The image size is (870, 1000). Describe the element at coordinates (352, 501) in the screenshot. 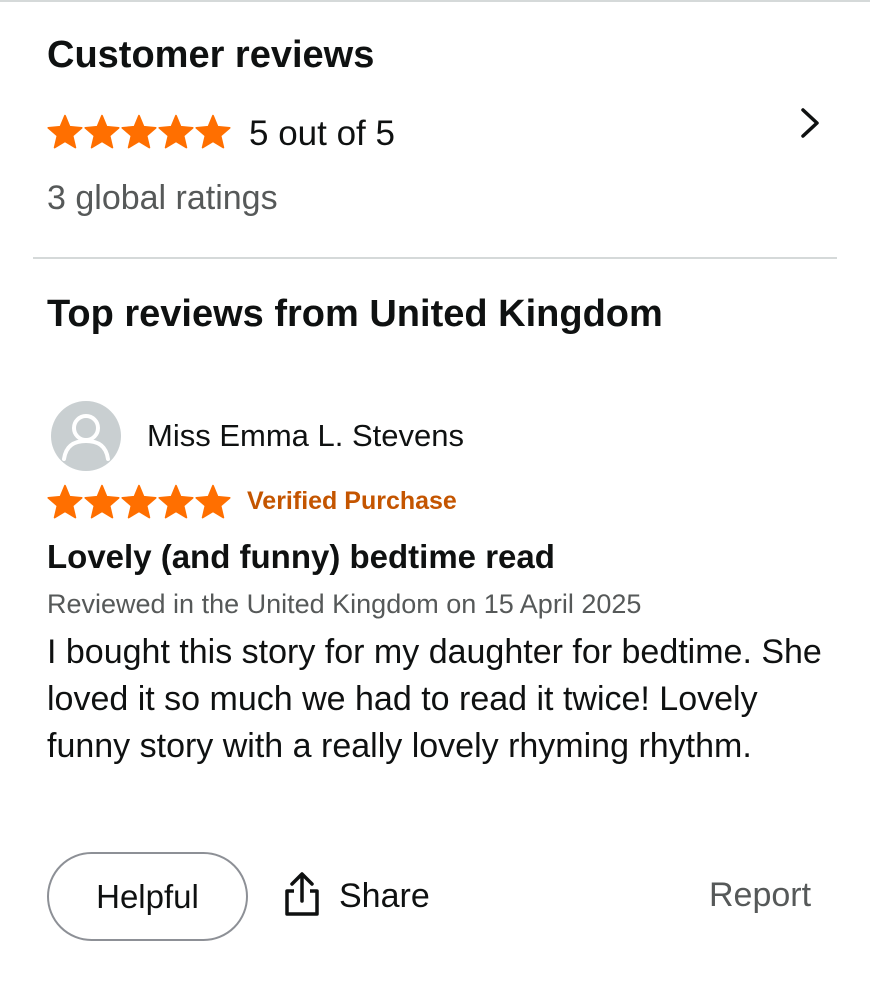

I see `verified-purchase-badge: Verified Purchase` at that location.